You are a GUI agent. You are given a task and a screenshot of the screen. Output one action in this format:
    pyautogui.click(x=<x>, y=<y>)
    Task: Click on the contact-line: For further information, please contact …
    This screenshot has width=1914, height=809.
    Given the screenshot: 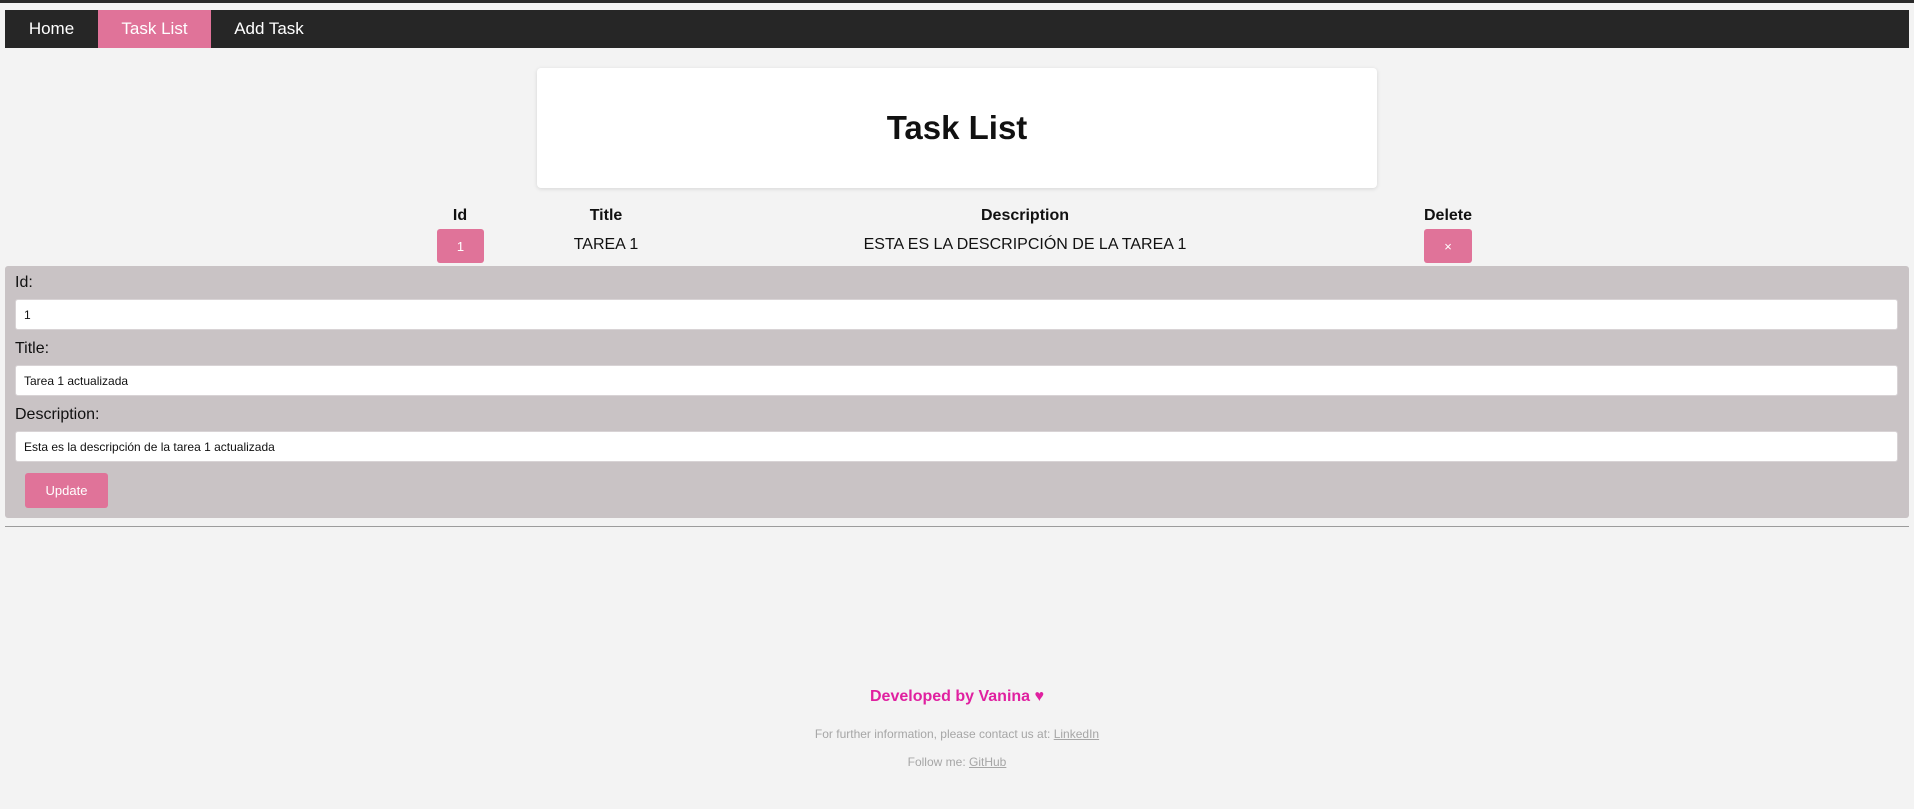 What is the action you would take?
    pyautogui.click(x=957, y=734)
    